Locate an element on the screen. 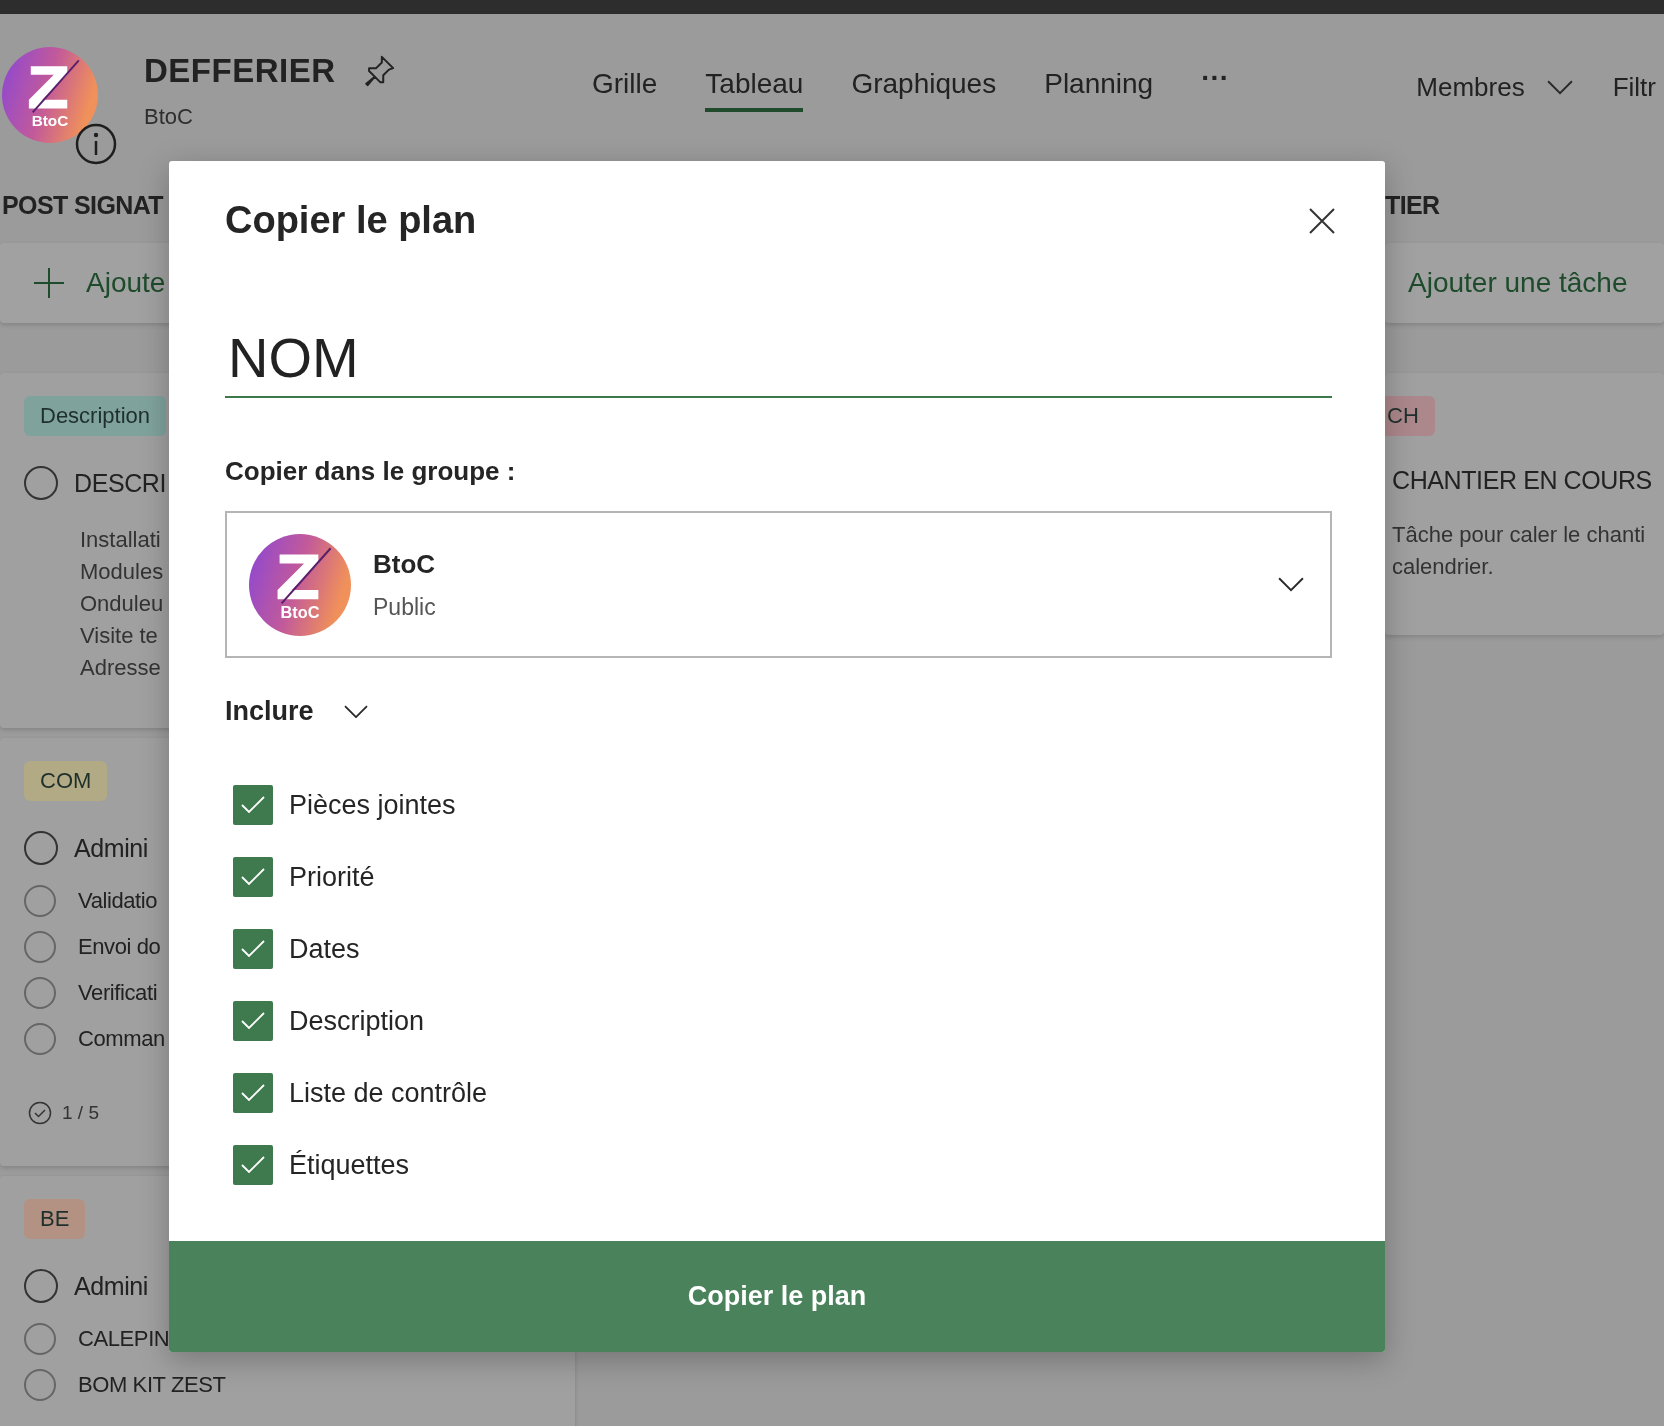  checklist-count: 1 / 5 is located at coordinates (80, 1113).